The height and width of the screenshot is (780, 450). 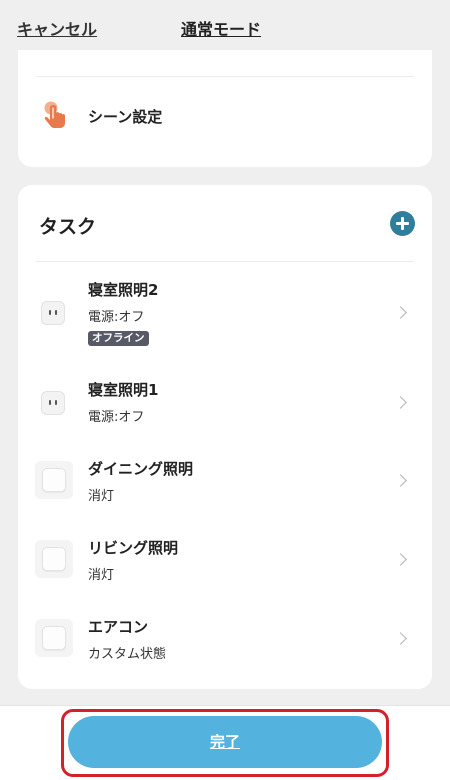 What do you see at coordinates (225, 639) in the screenshot?
I see `task-item-air-conditioner: エアコン カスタム状態` at bounding box center [225, 639].